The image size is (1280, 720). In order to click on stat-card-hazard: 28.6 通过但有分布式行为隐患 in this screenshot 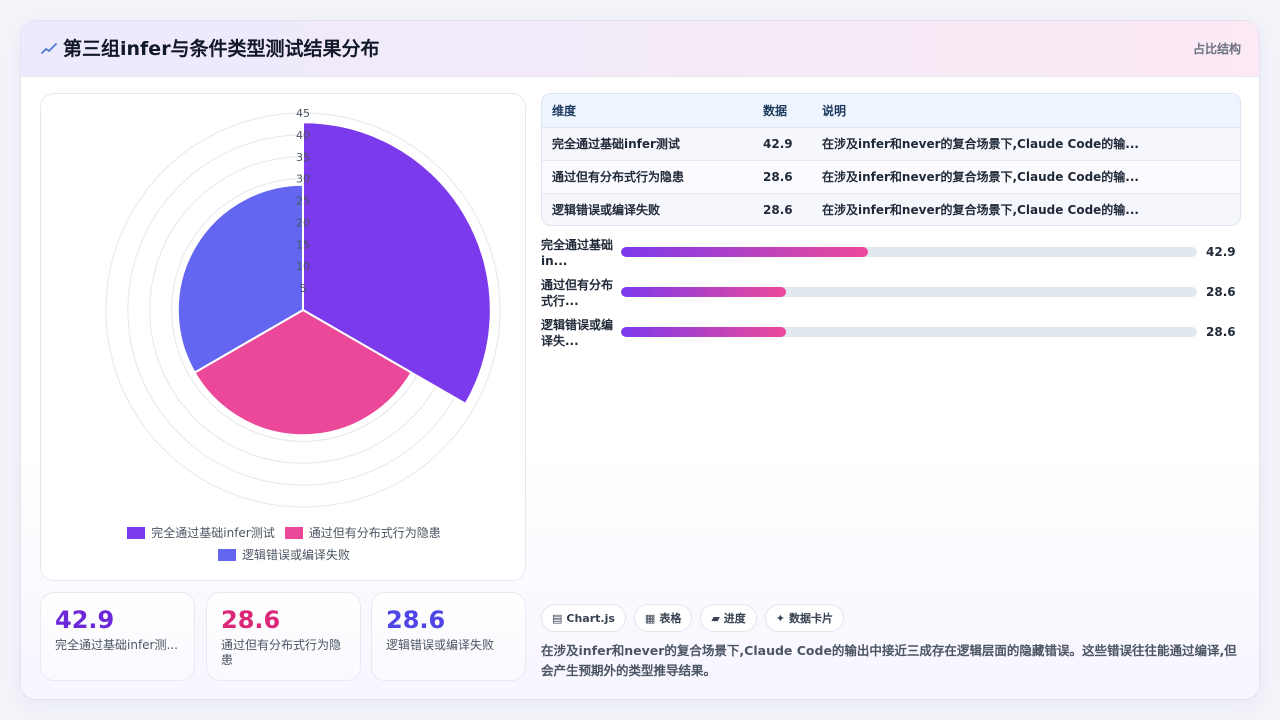, I will do `click(283, 636)`.